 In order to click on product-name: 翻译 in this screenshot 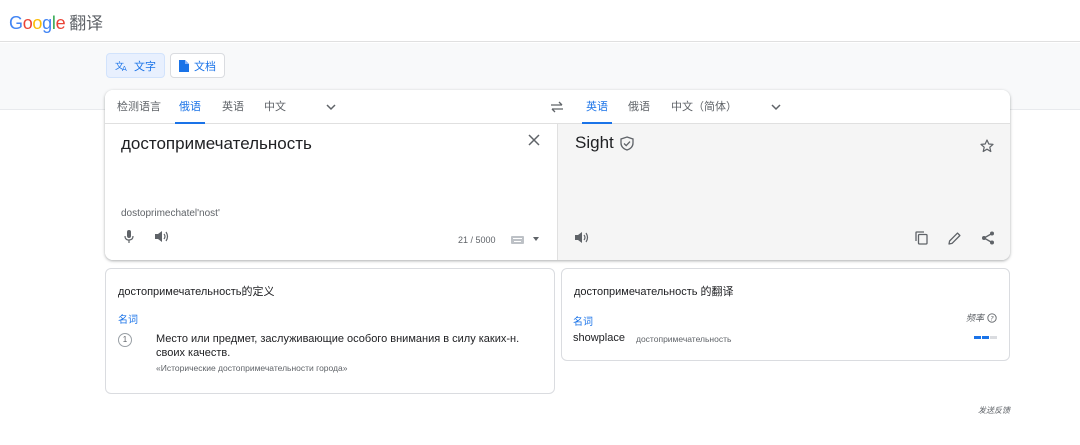, I will do `click(86, 23)`.